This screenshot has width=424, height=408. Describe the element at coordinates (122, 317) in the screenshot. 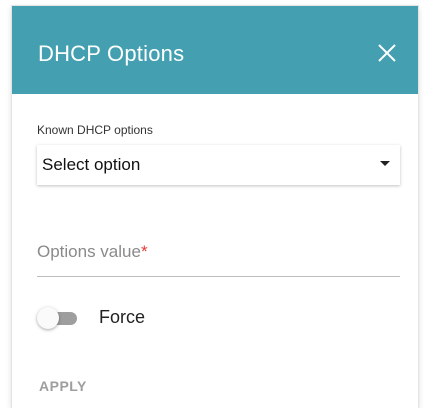

I see `force-label: Force` at that location.